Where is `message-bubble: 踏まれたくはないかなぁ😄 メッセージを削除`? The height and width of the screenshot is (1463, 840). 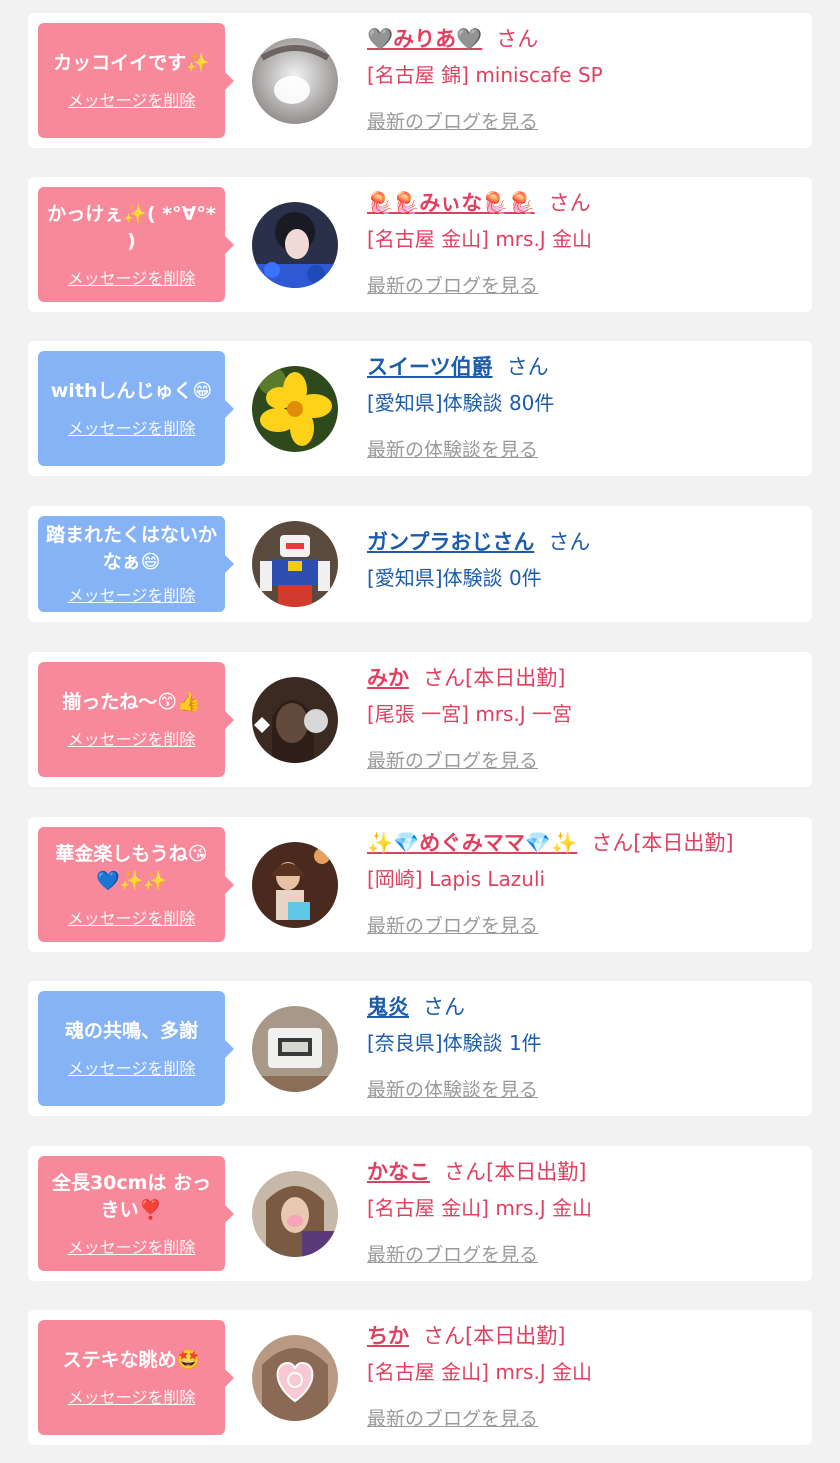
message-bubble: 踏まれたくはないかなぁ😄 メッセージを削除 is located at coordinates (136, 564).